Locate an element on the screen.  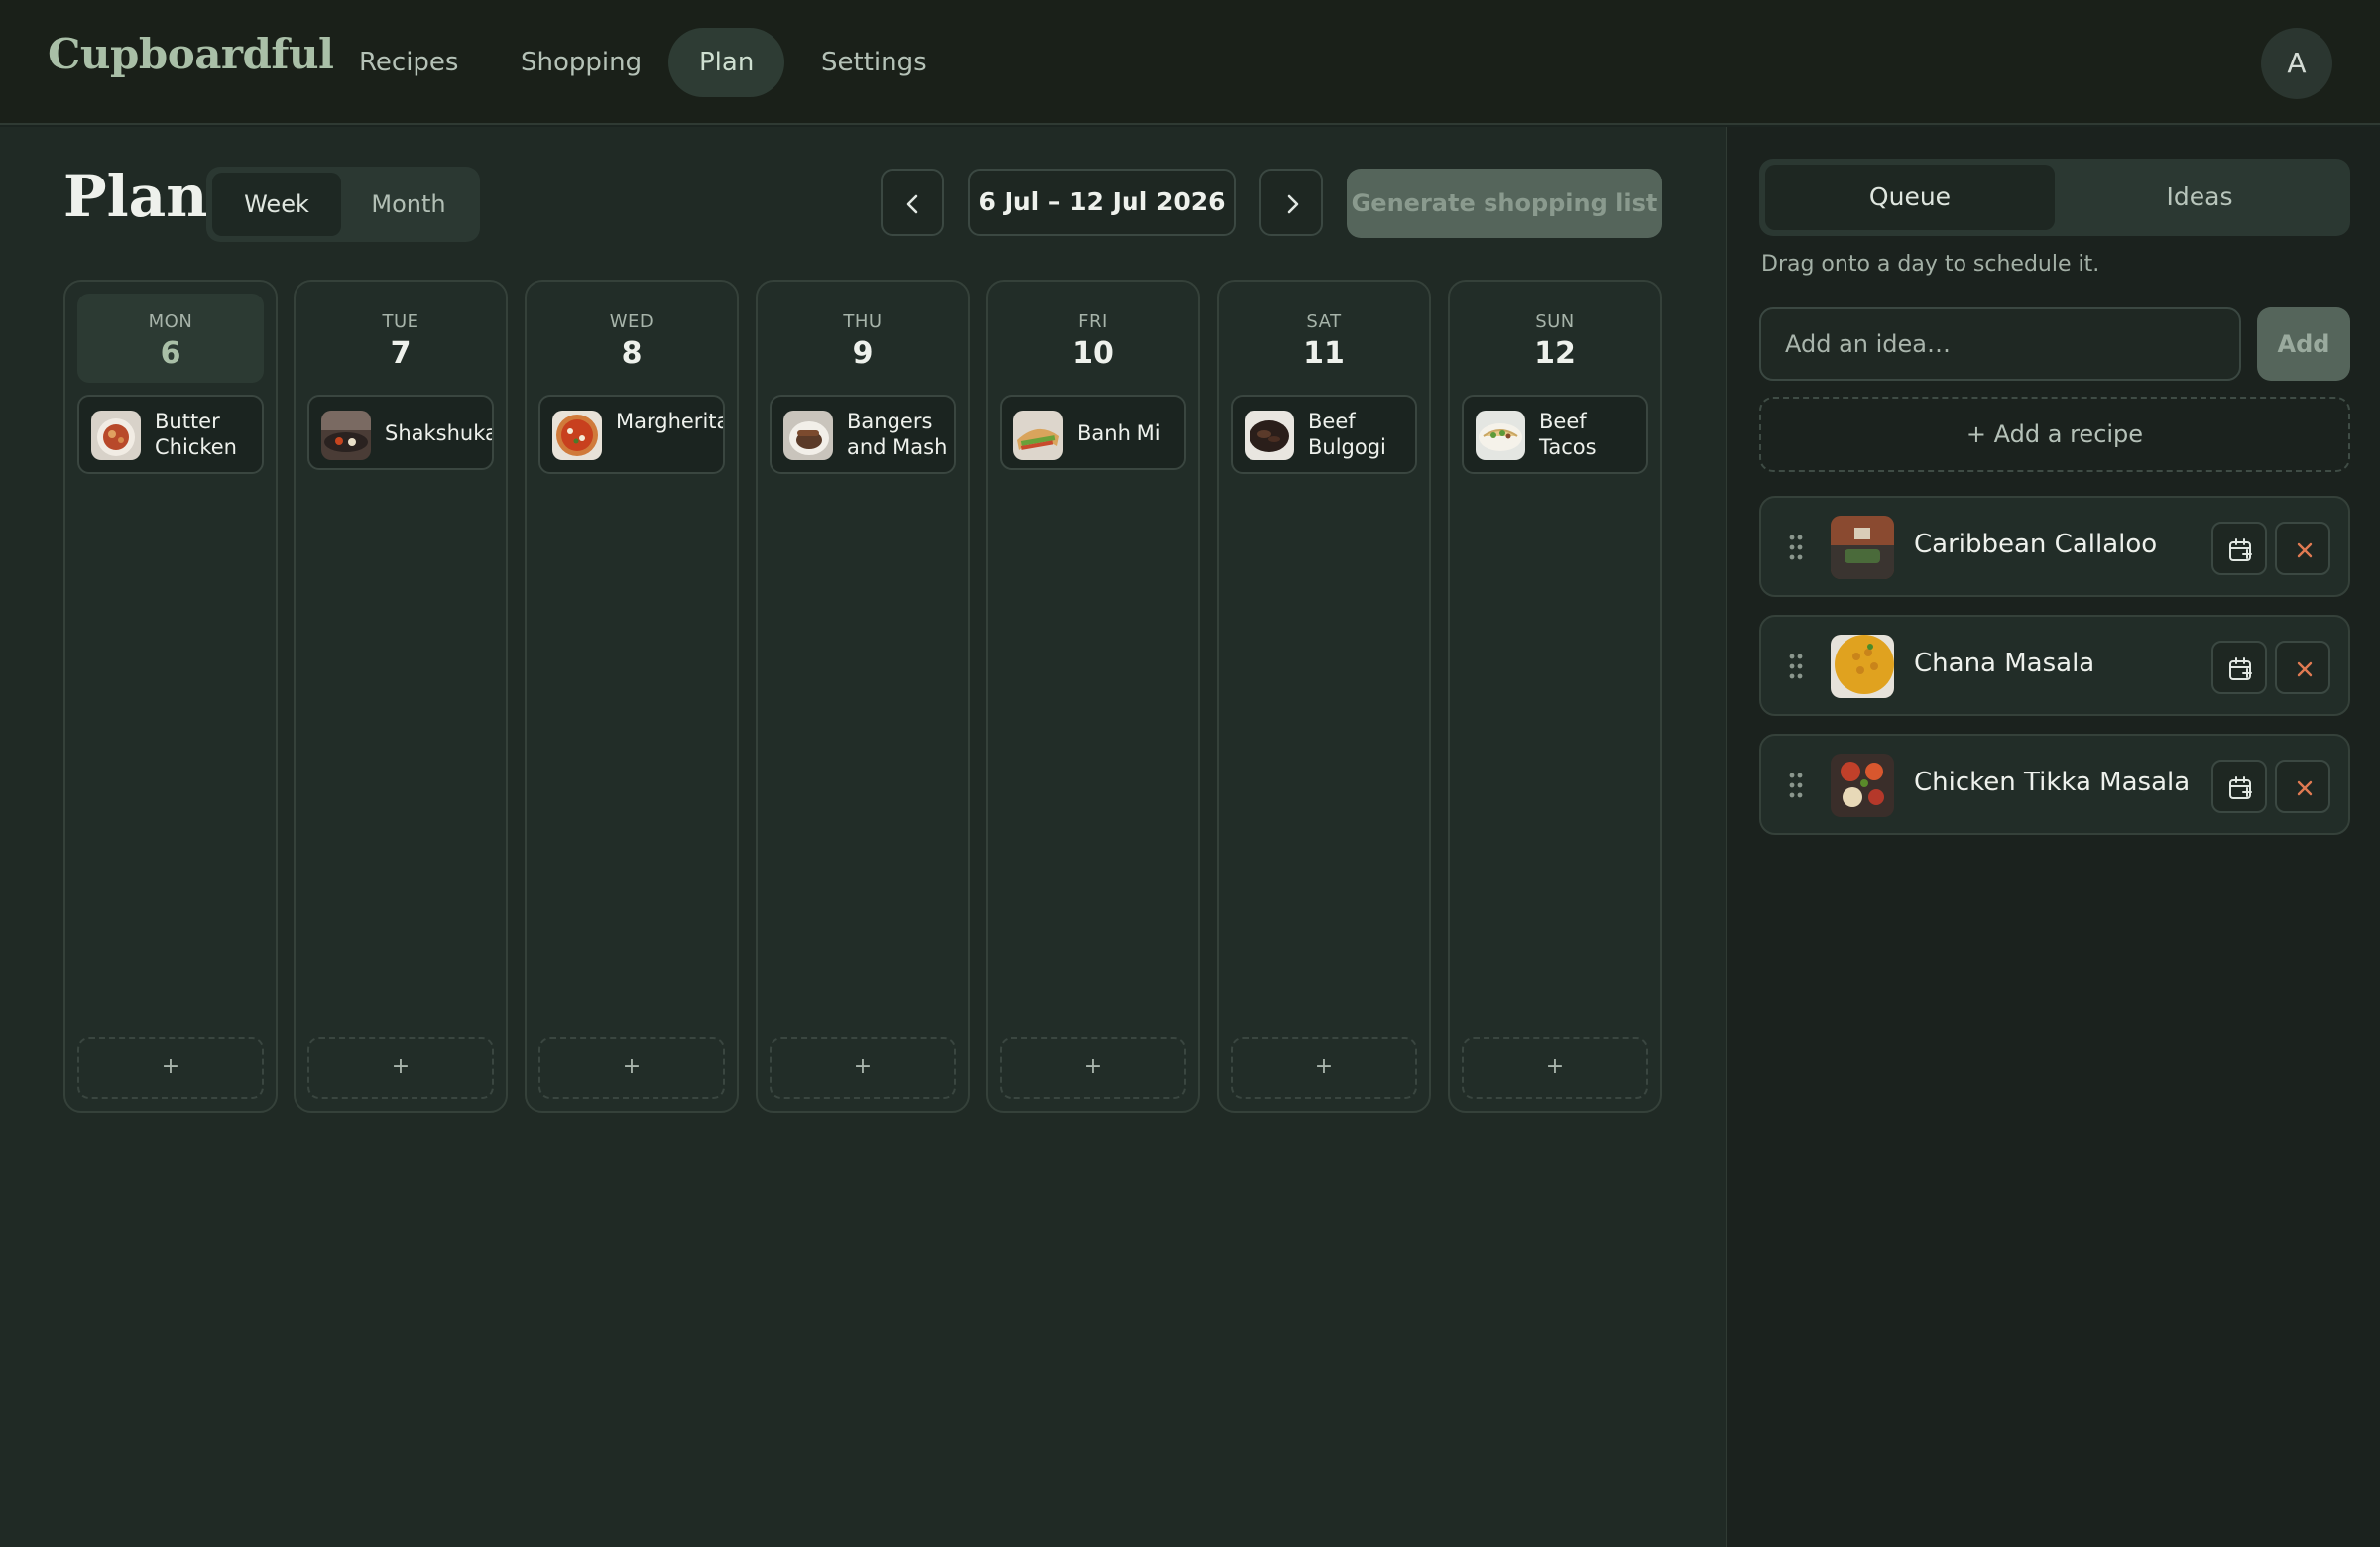
meal-card: Beef Tacos is located at coordinates (1555, 434).